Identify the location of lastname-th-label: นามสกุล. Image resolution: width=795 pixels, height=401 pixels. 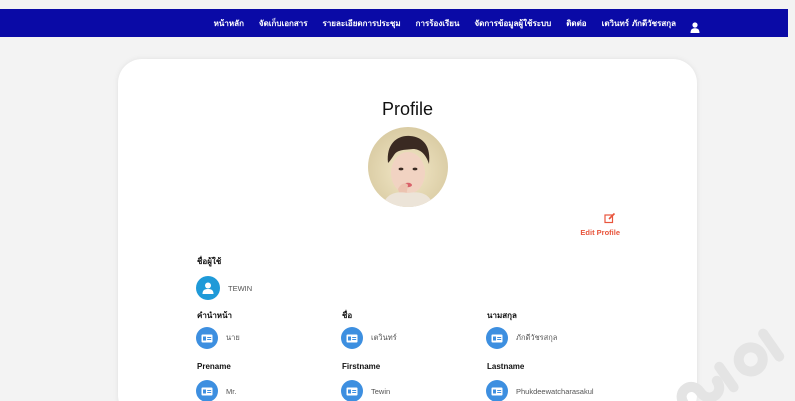
(502, 315).